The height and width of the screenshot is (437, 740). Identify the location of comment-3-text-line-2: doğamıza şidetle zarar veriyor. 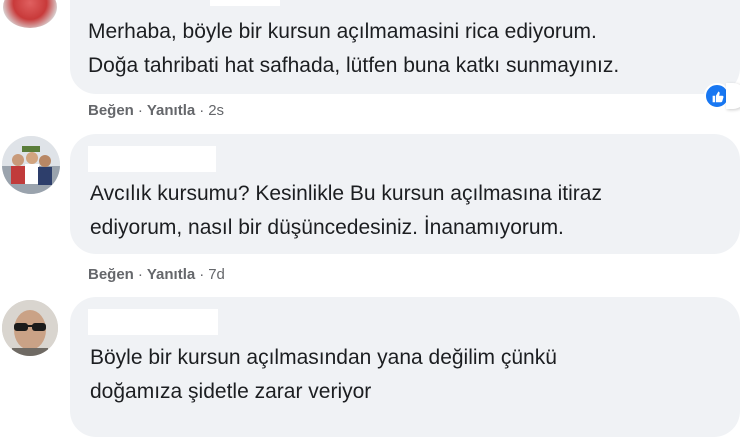
(231, 391).